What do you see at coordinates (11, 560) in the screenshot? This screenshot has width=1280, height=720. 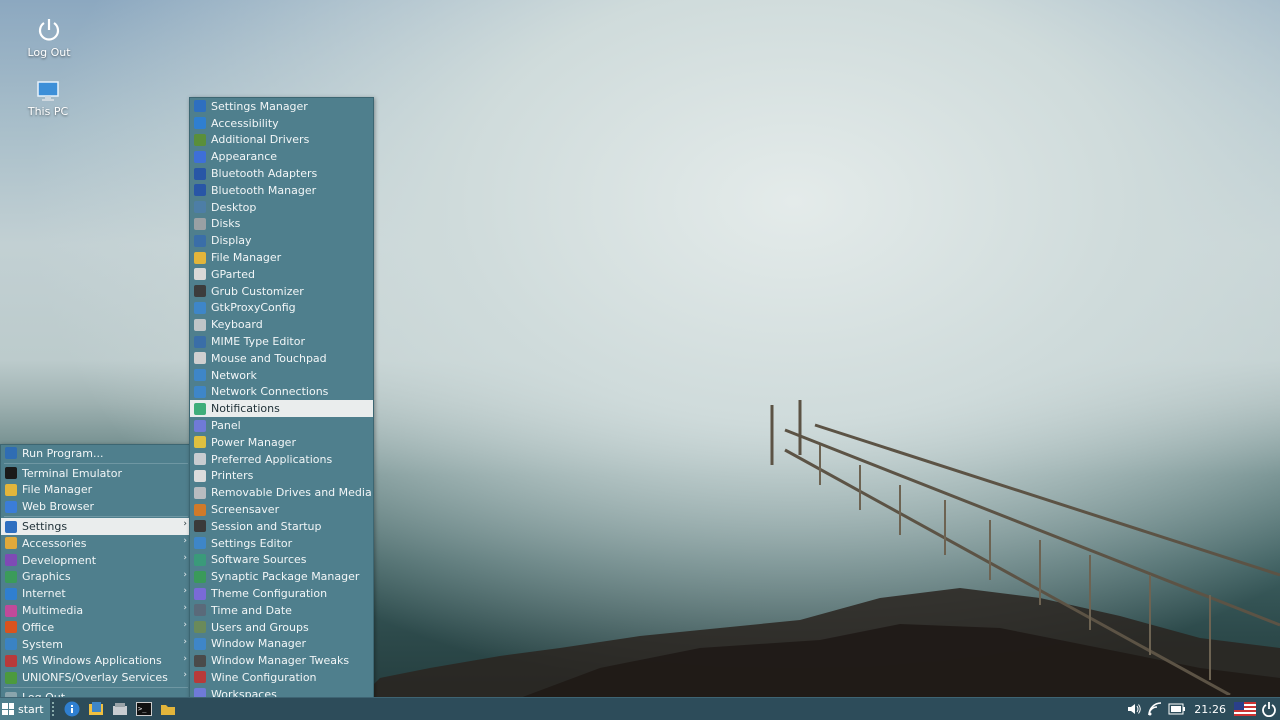 I see `development-icon` at bounding box center [11, 560].